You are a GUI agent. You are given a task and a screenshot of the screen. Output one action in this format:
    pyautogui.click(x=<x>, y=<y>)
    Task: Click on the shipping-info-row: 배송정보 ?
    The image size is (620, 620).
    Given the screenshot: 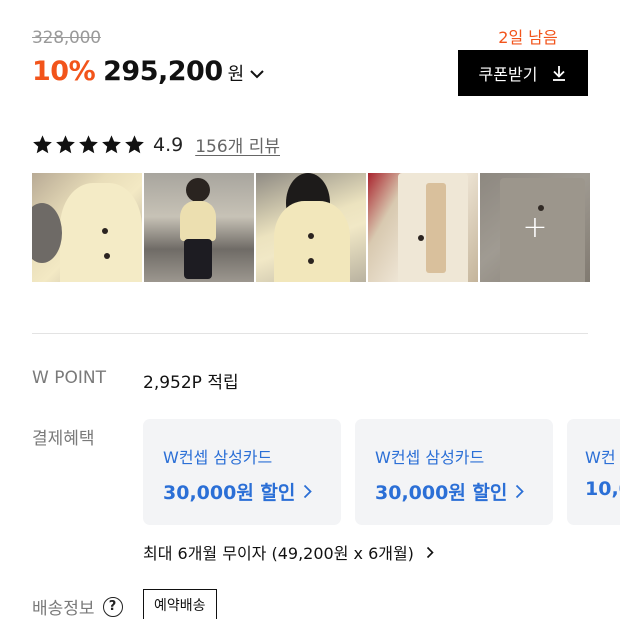 What is the action you would take?
    pyautogui.click(x=77, y=606)
    